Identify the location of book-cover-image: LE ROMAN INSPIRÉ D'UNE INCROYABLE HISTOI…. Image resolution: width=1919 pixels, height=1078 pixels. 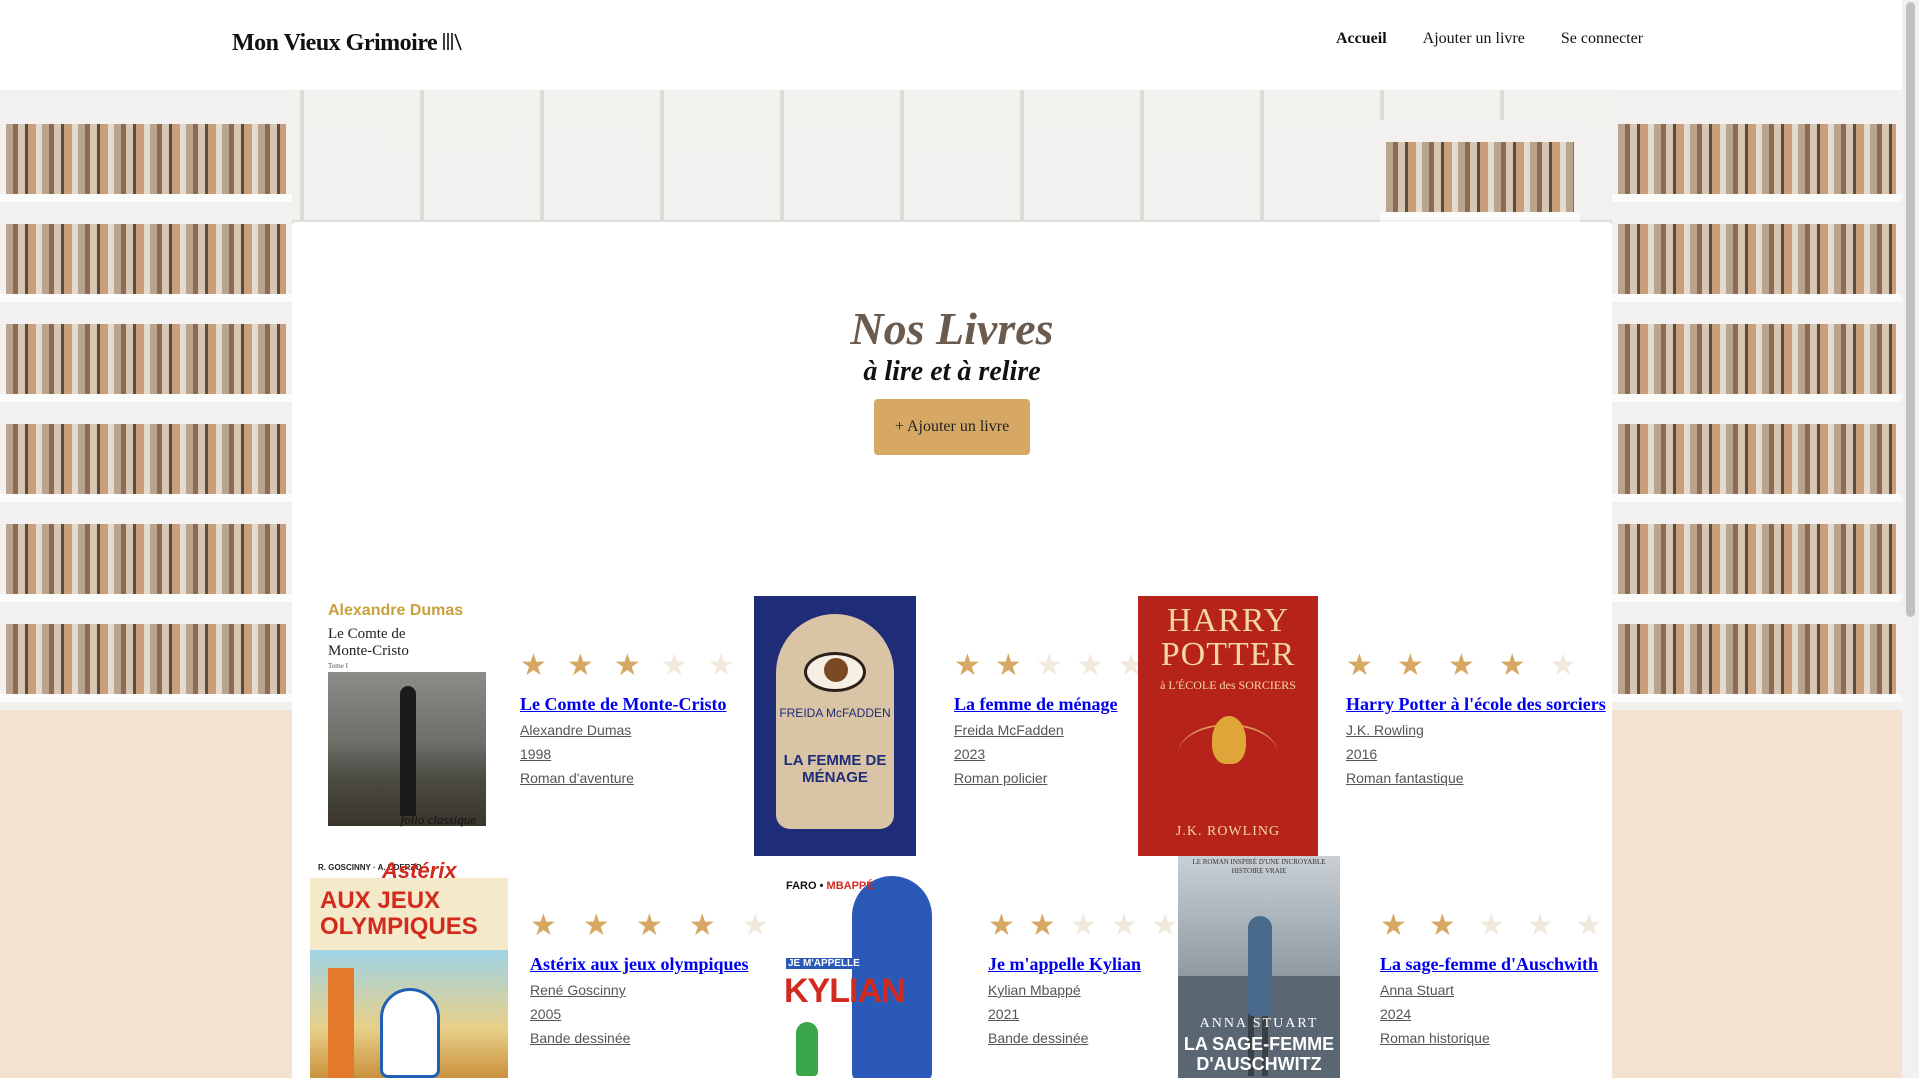
(1259, 967).